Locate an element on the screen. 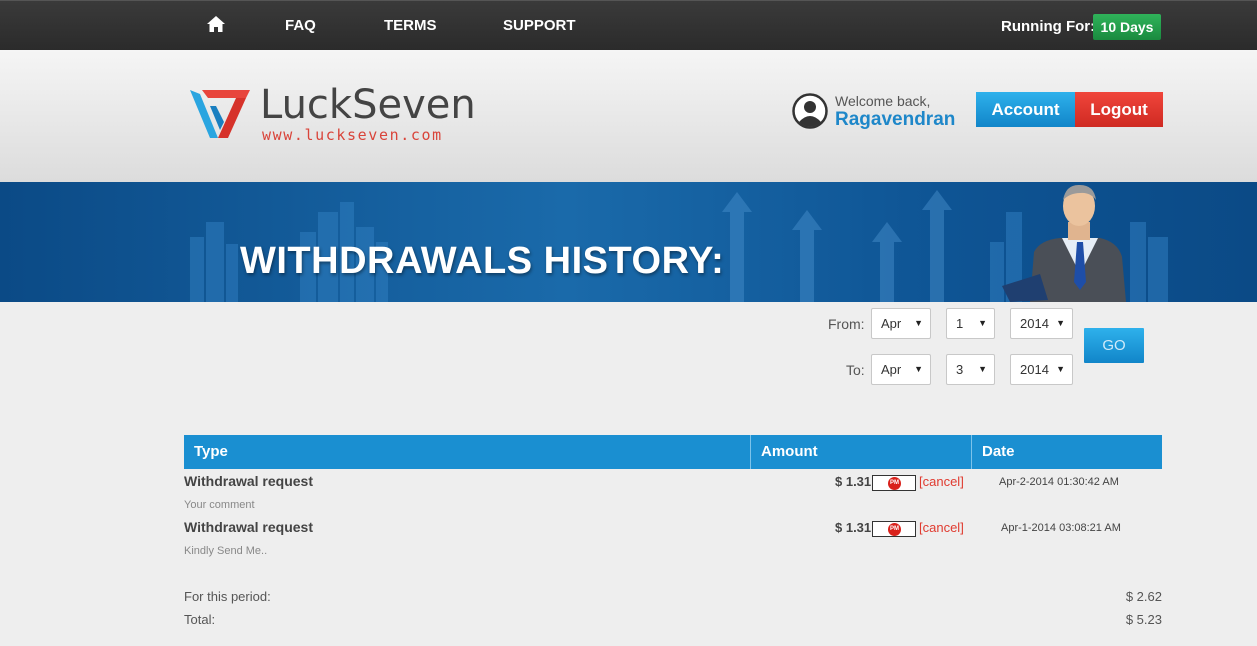  grand-total-value: $ 5.23 is located at coordinates (1143, 619).